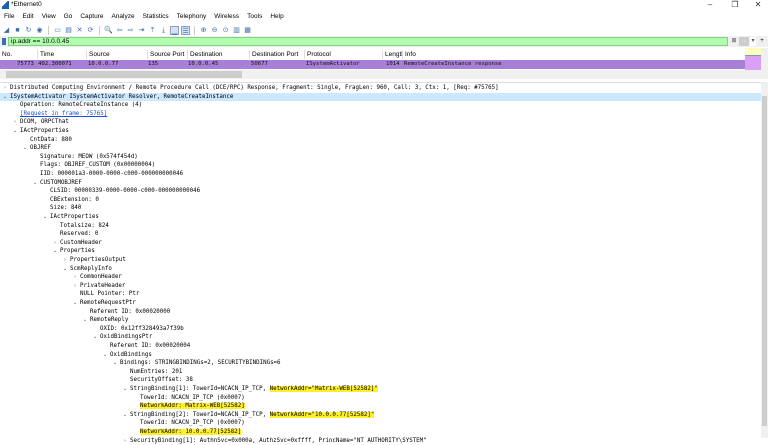  I want to click on tree-item: ⌄ CUSTOMOBJREF, so click(380, 183).